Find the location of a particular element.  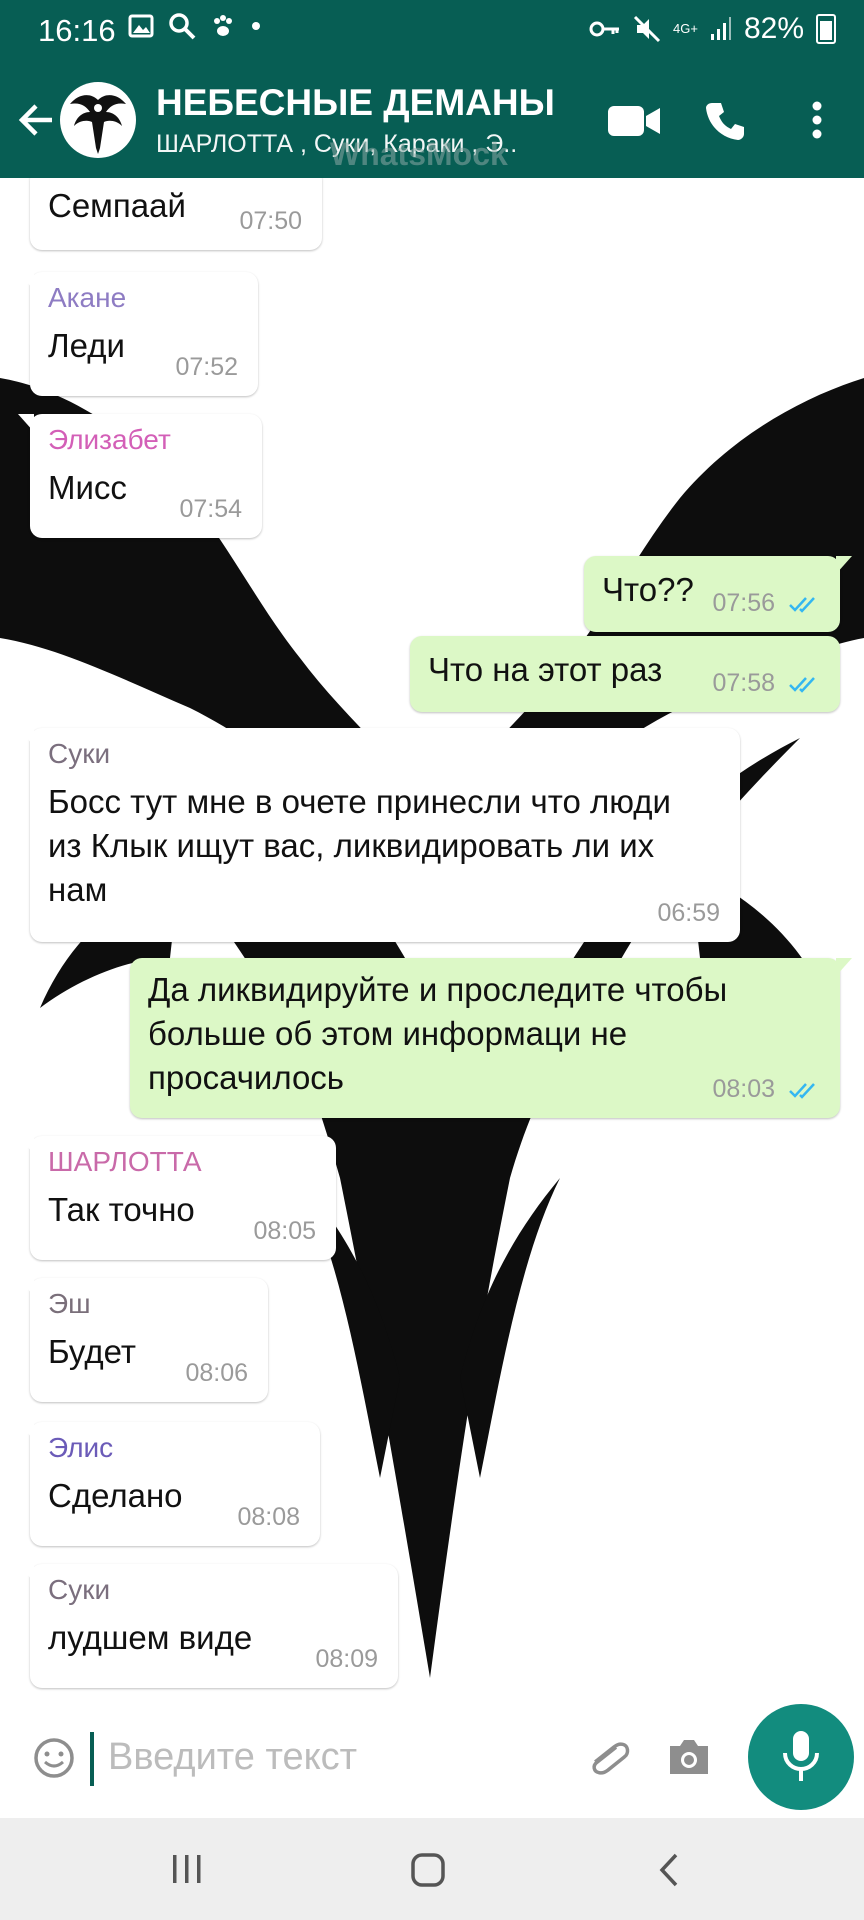

battery-percent: 82% is located at coordinates (773, 28).